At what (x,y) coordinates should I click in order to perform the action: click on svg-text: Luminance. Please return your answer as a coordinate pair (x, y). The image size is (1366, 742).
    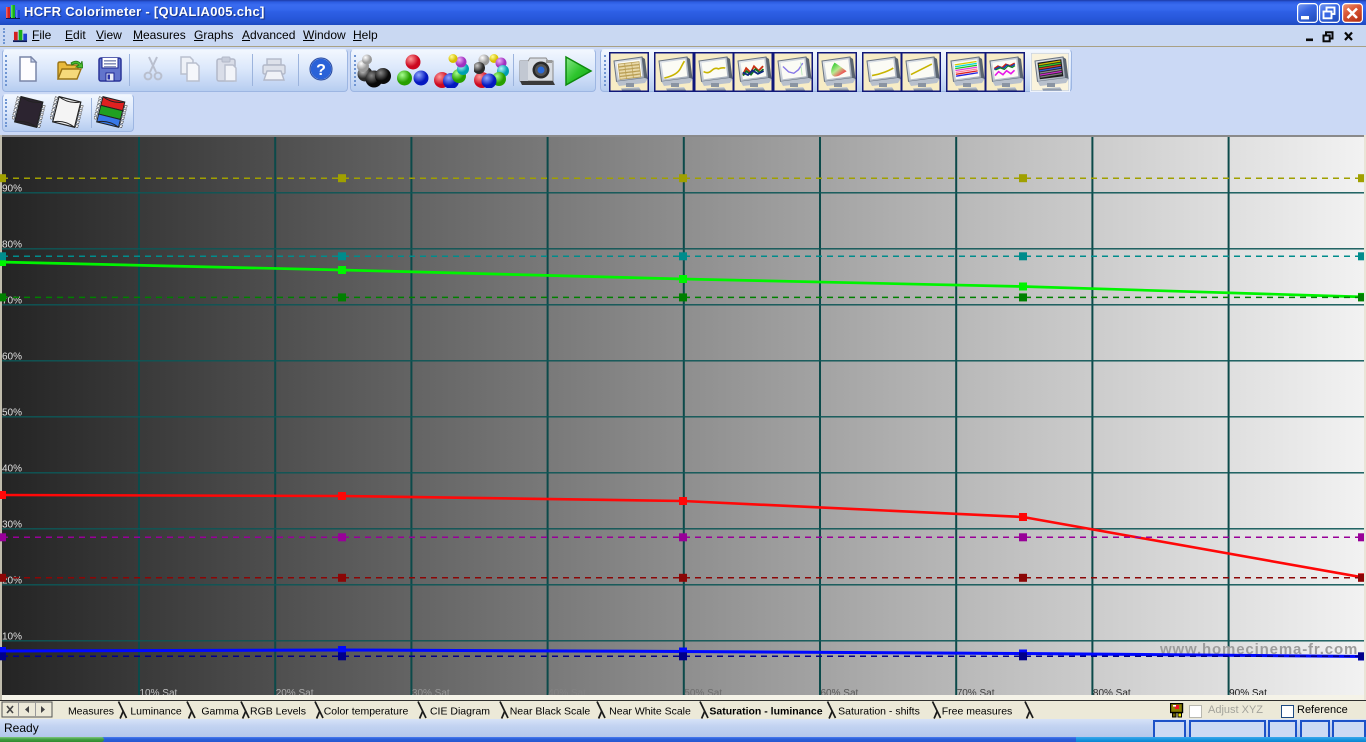
    Looking at the image, I should click on (156, 712).